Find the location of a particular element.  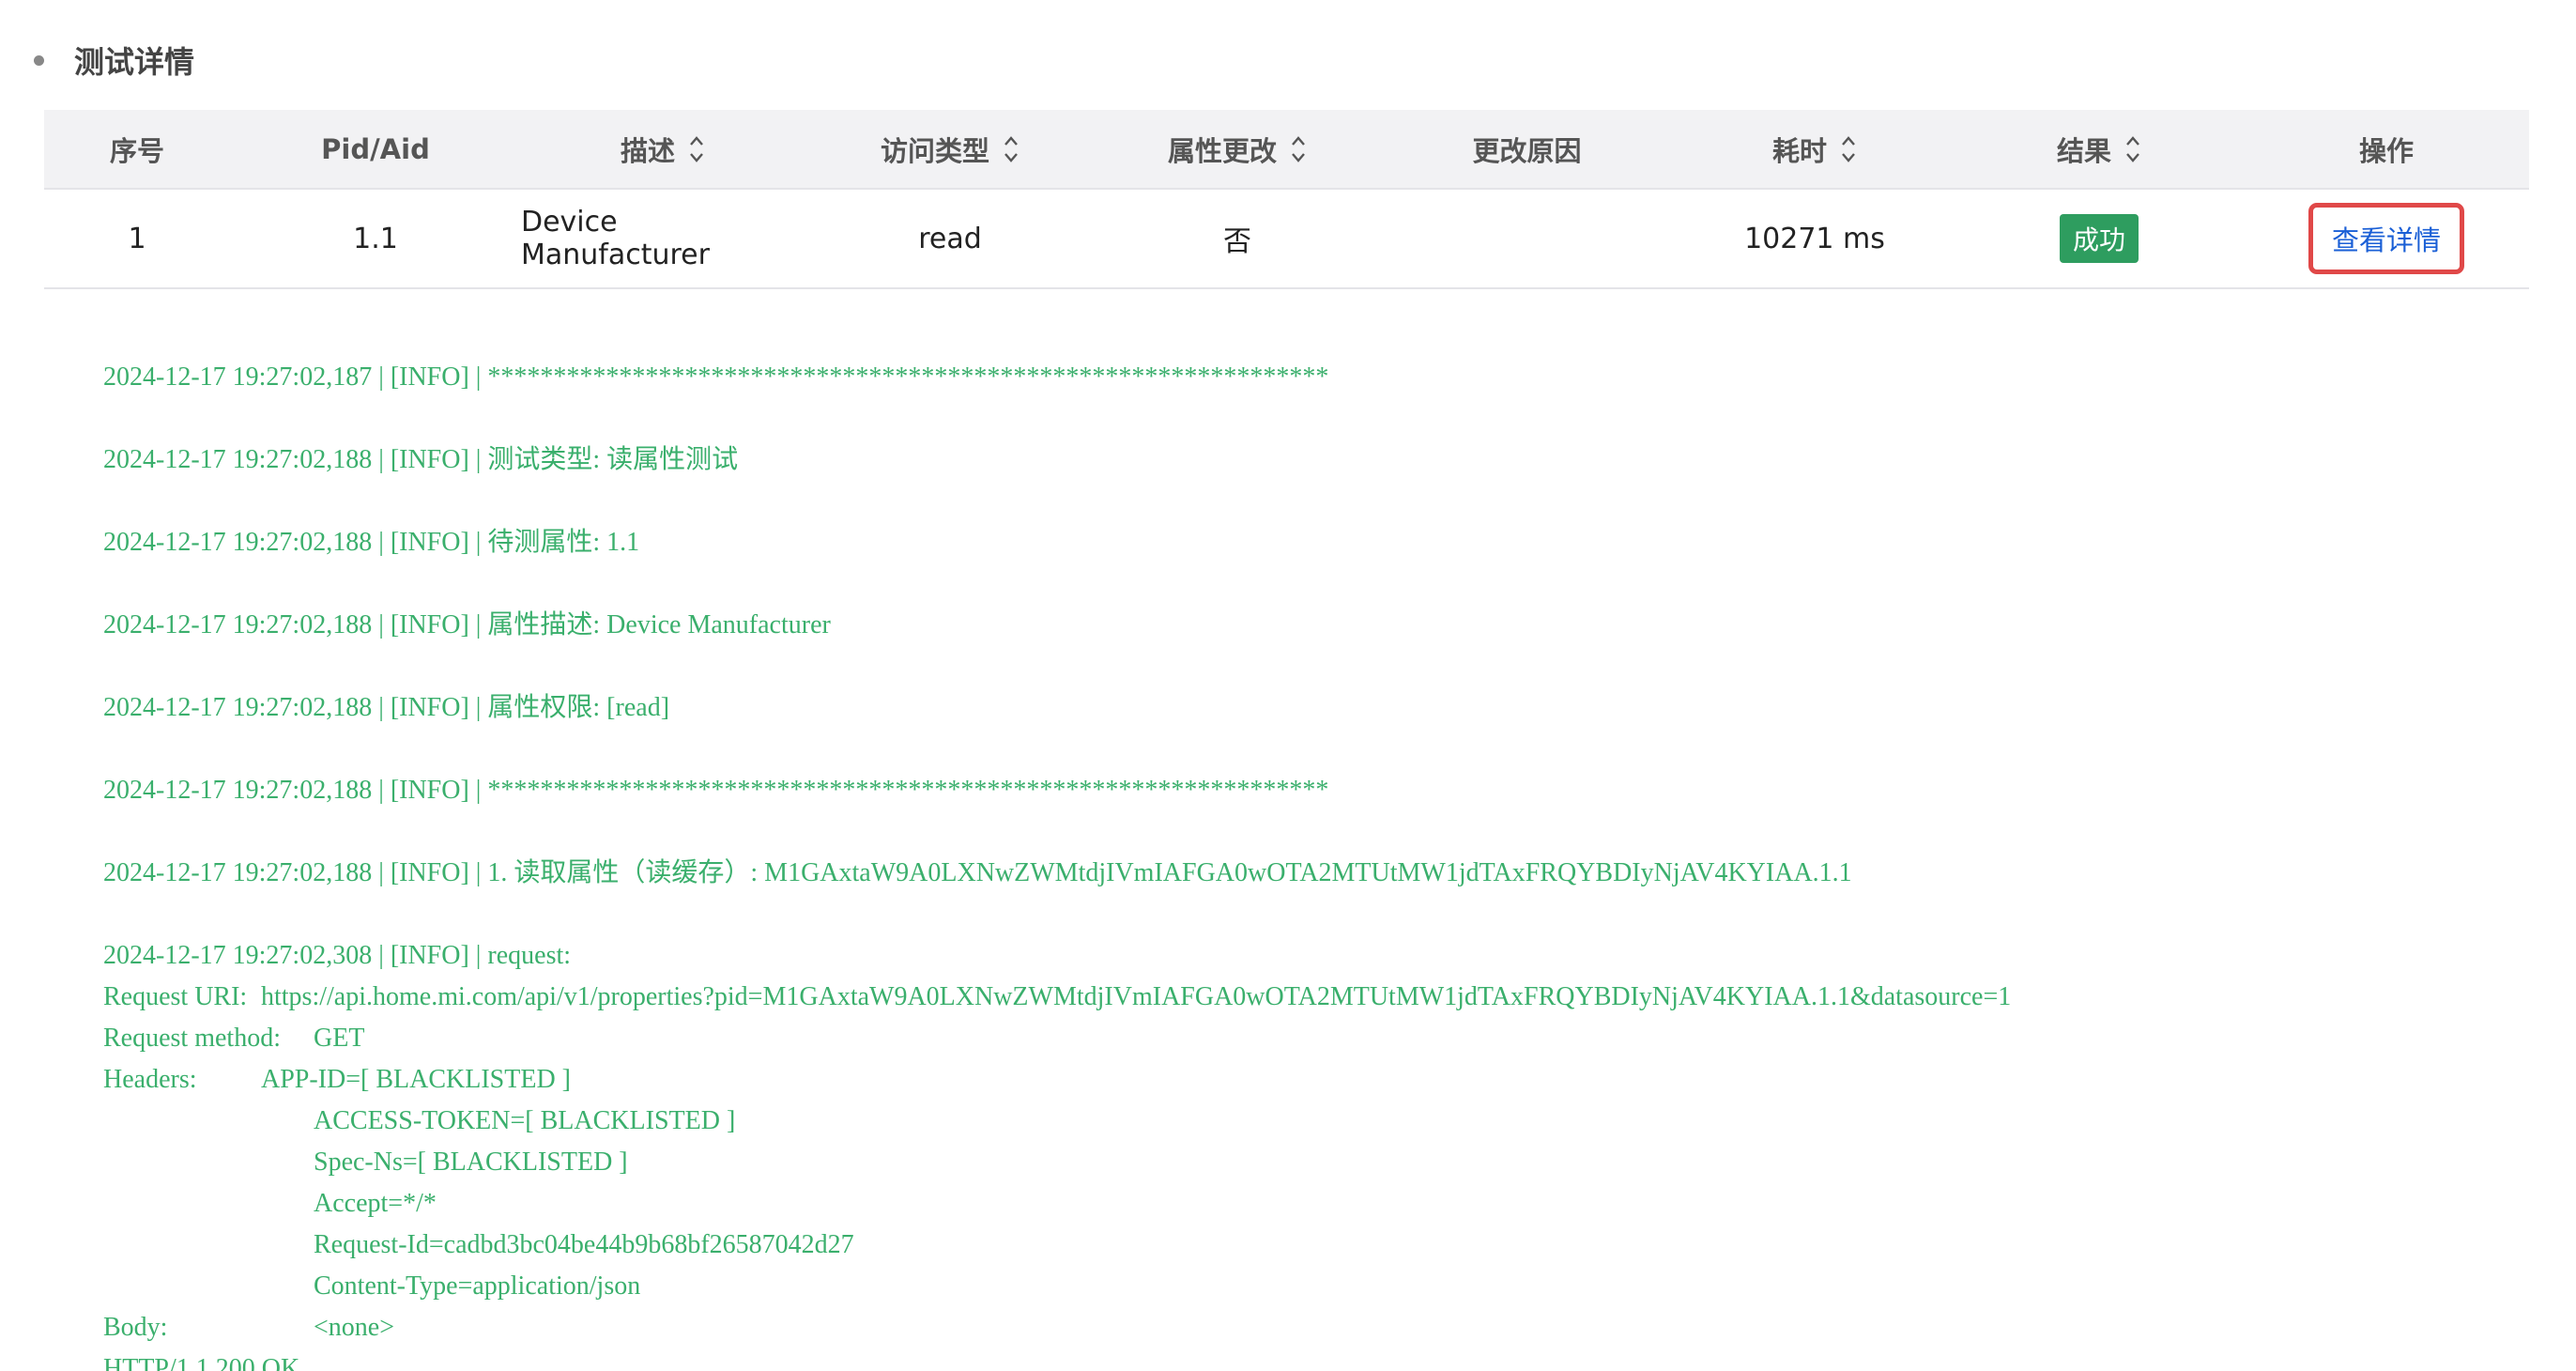

request-header-item: Accept=*/* is located at coordinates (376, 1203).